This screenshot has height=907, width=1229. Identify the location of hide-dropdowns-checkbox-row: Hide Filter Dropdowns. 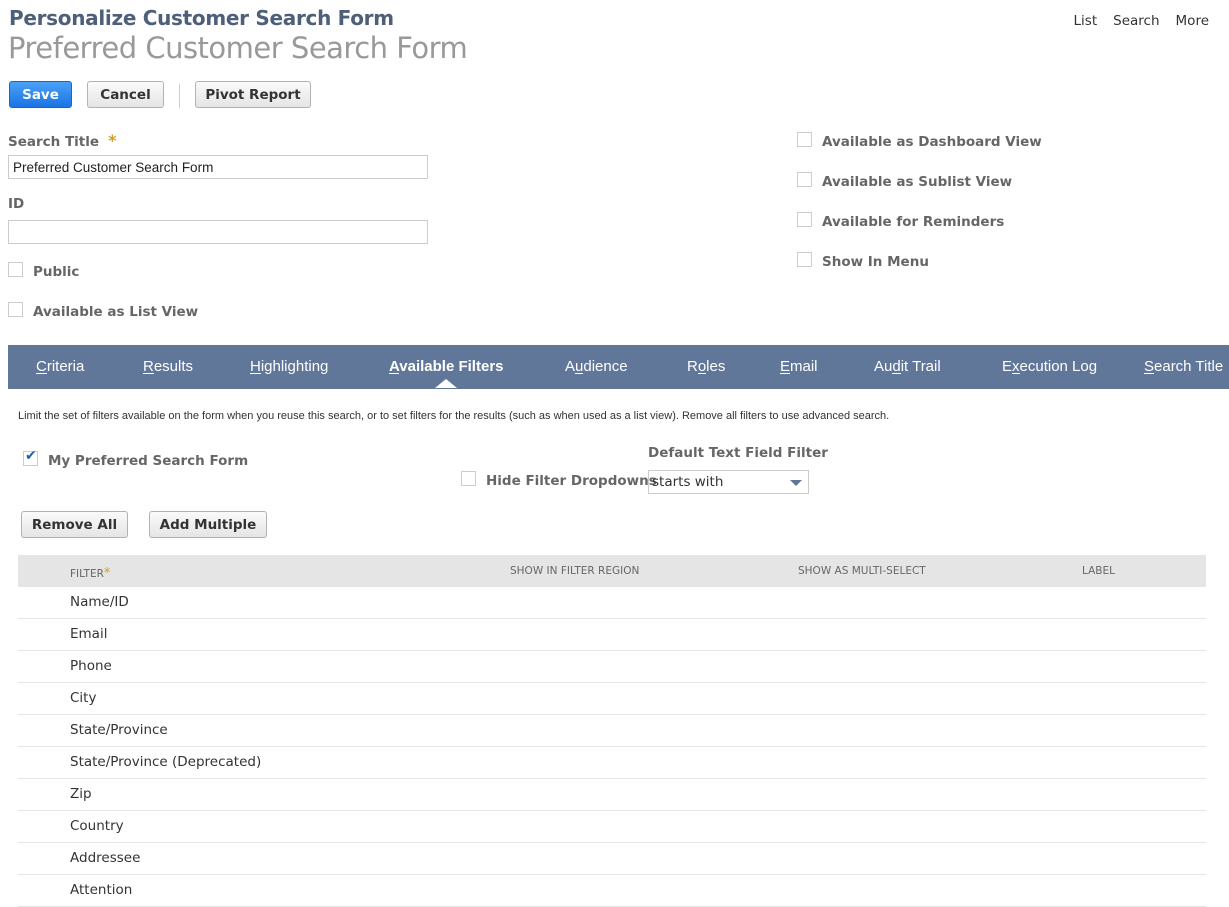
(559, 478).